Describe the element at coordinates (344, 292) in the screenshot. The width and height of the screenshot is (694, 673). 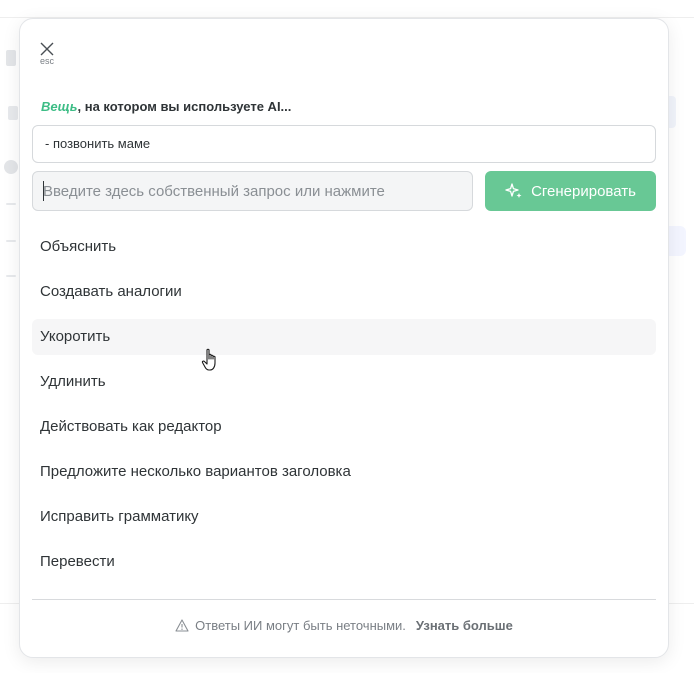
I see `menu-item-analogies: Создавать аналогии` at that location.